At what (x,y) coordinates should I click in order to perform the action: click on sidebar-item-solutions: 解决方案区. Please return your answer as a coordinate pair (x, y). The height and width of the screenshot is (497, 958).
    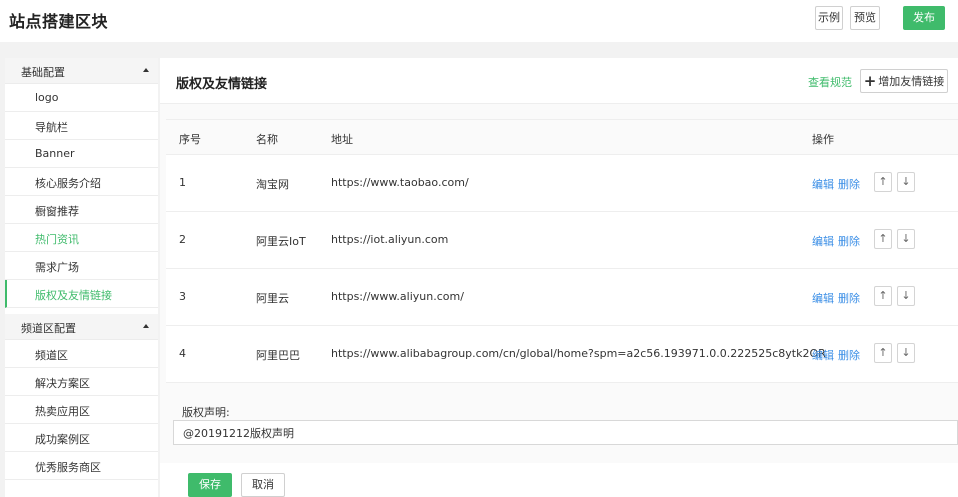
    Looking at the image, I should click on (81, 382).